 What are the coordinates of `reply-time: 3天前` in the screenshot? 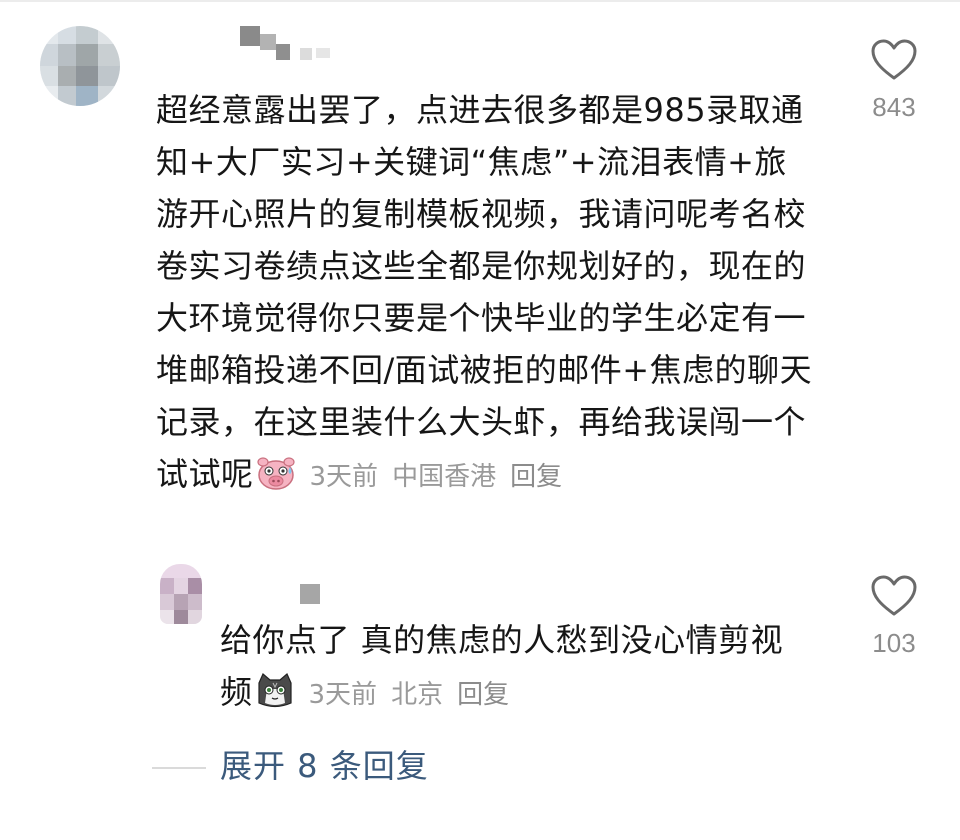 It's located at (343, 695).